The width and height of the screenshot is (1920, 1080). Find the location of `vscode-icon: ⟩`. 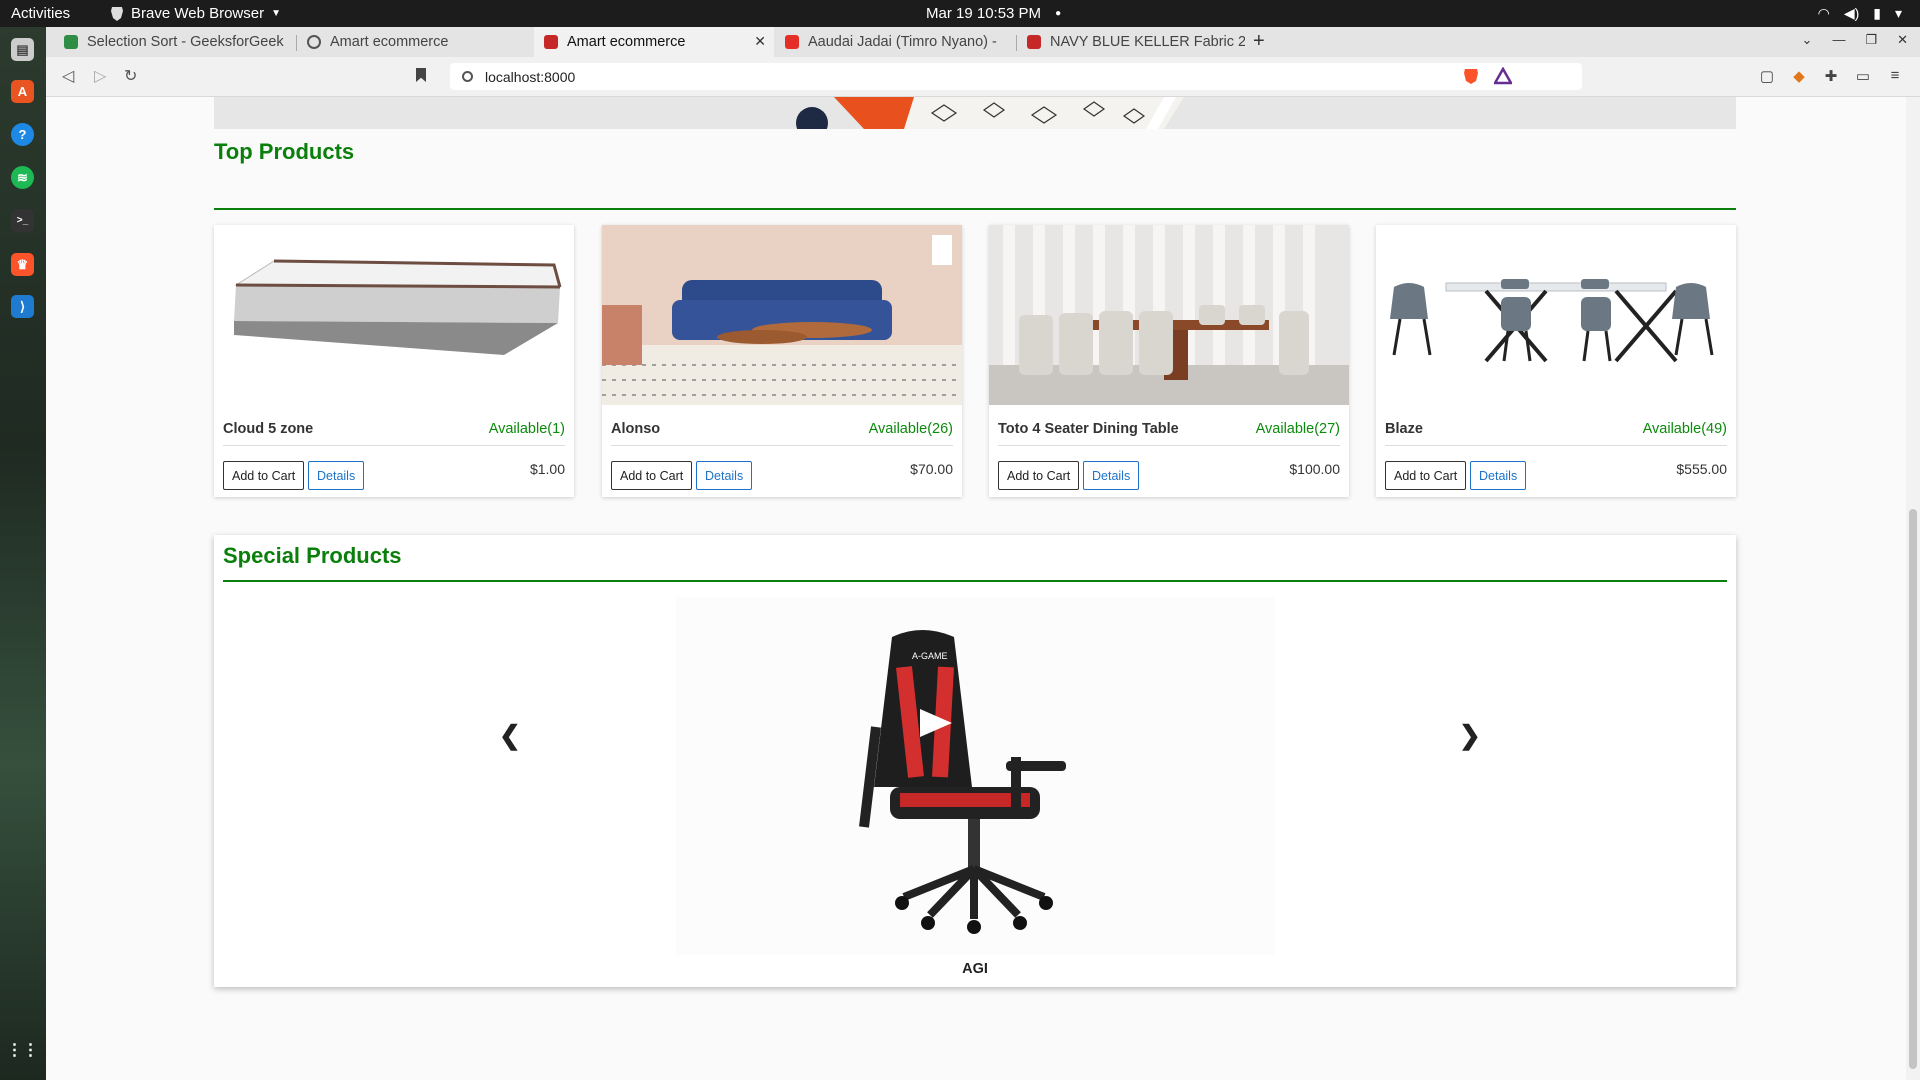

vscode-icon: ⟩ is located at coordinates (22, 306).